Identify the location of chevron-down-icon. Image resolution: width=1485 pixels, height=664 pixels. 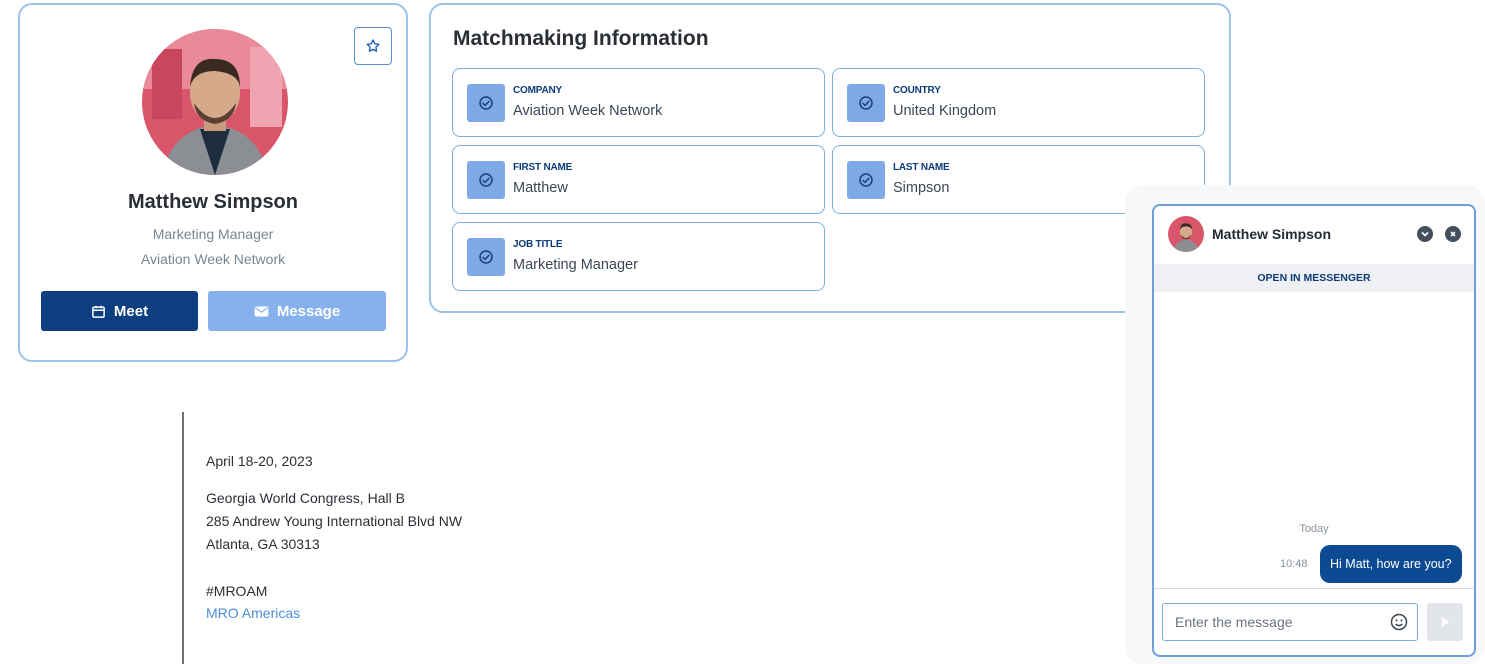
(1425, 234).